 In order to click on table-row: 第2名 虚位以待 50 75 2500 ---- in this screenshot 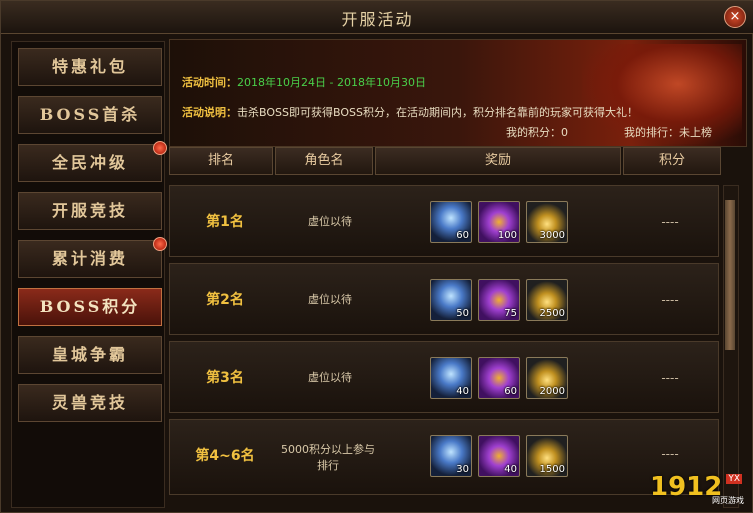, I will do `click(444, 299)`.